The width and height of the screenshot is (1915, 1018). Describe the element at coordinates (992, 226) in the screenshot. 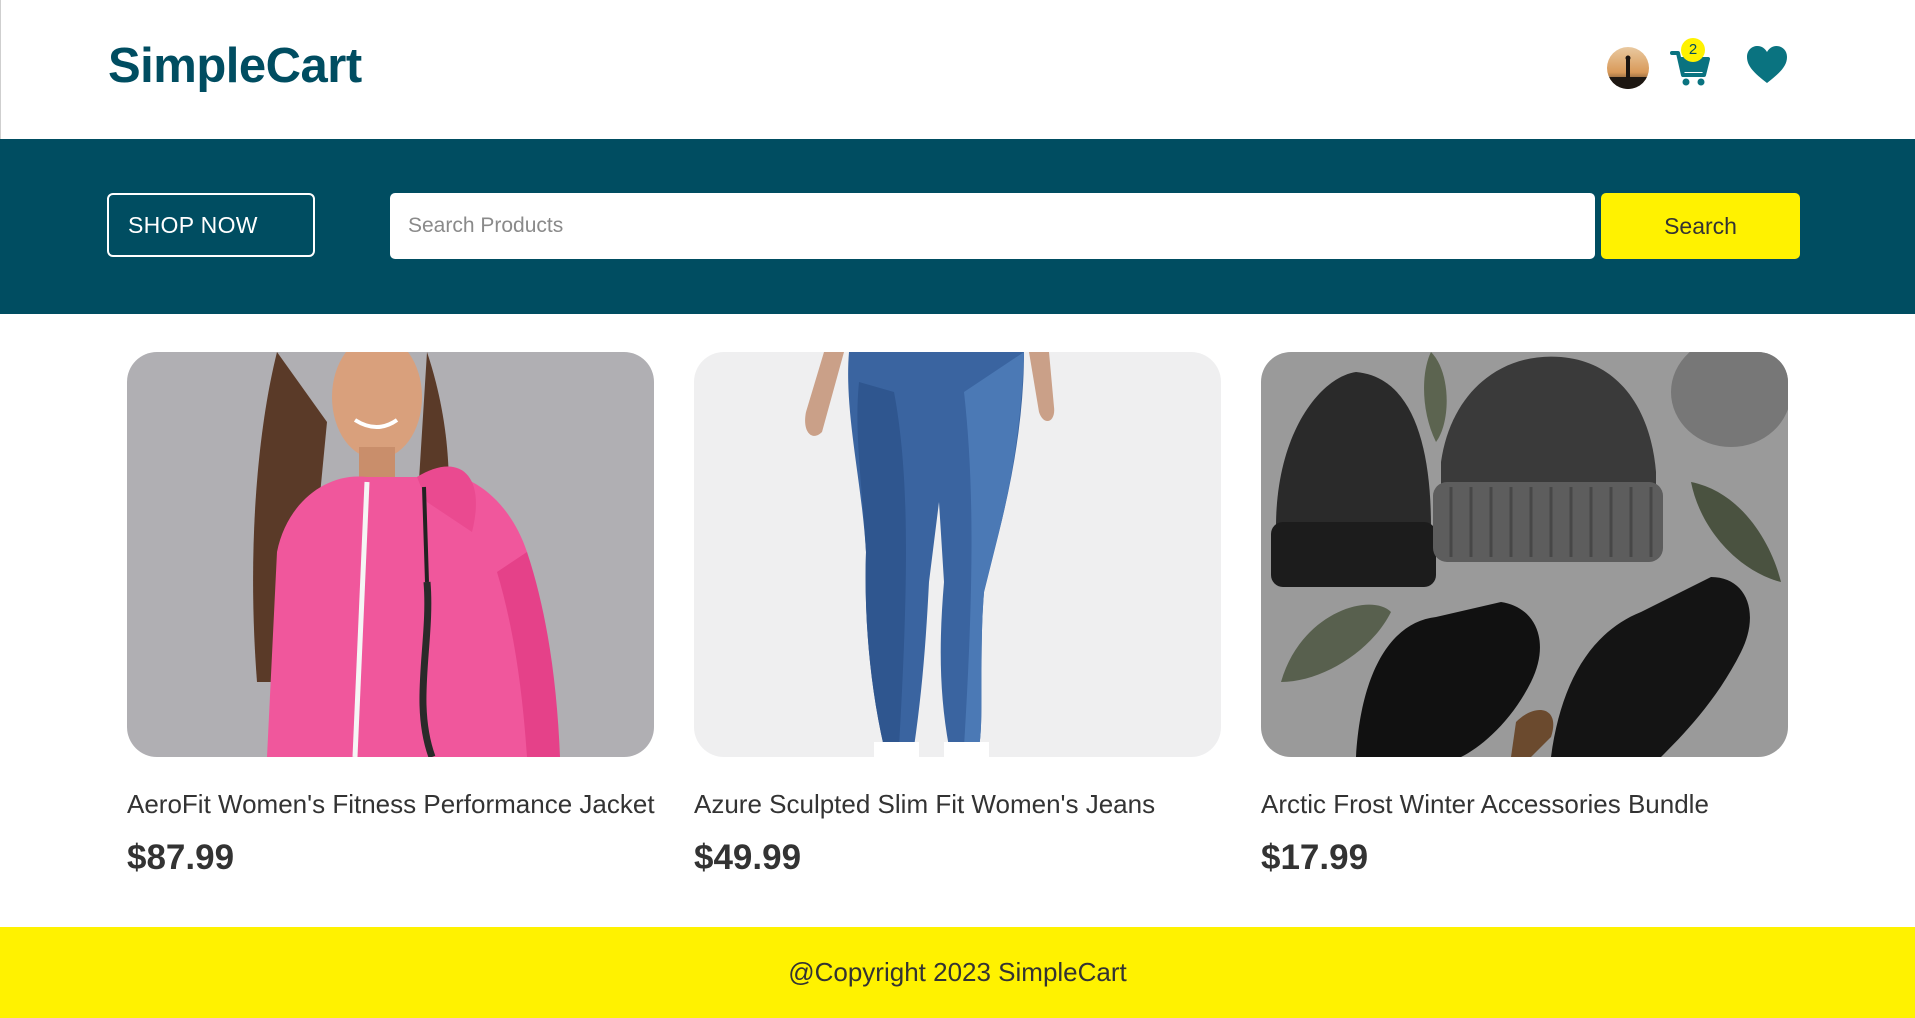

I see `search-input` at that location.